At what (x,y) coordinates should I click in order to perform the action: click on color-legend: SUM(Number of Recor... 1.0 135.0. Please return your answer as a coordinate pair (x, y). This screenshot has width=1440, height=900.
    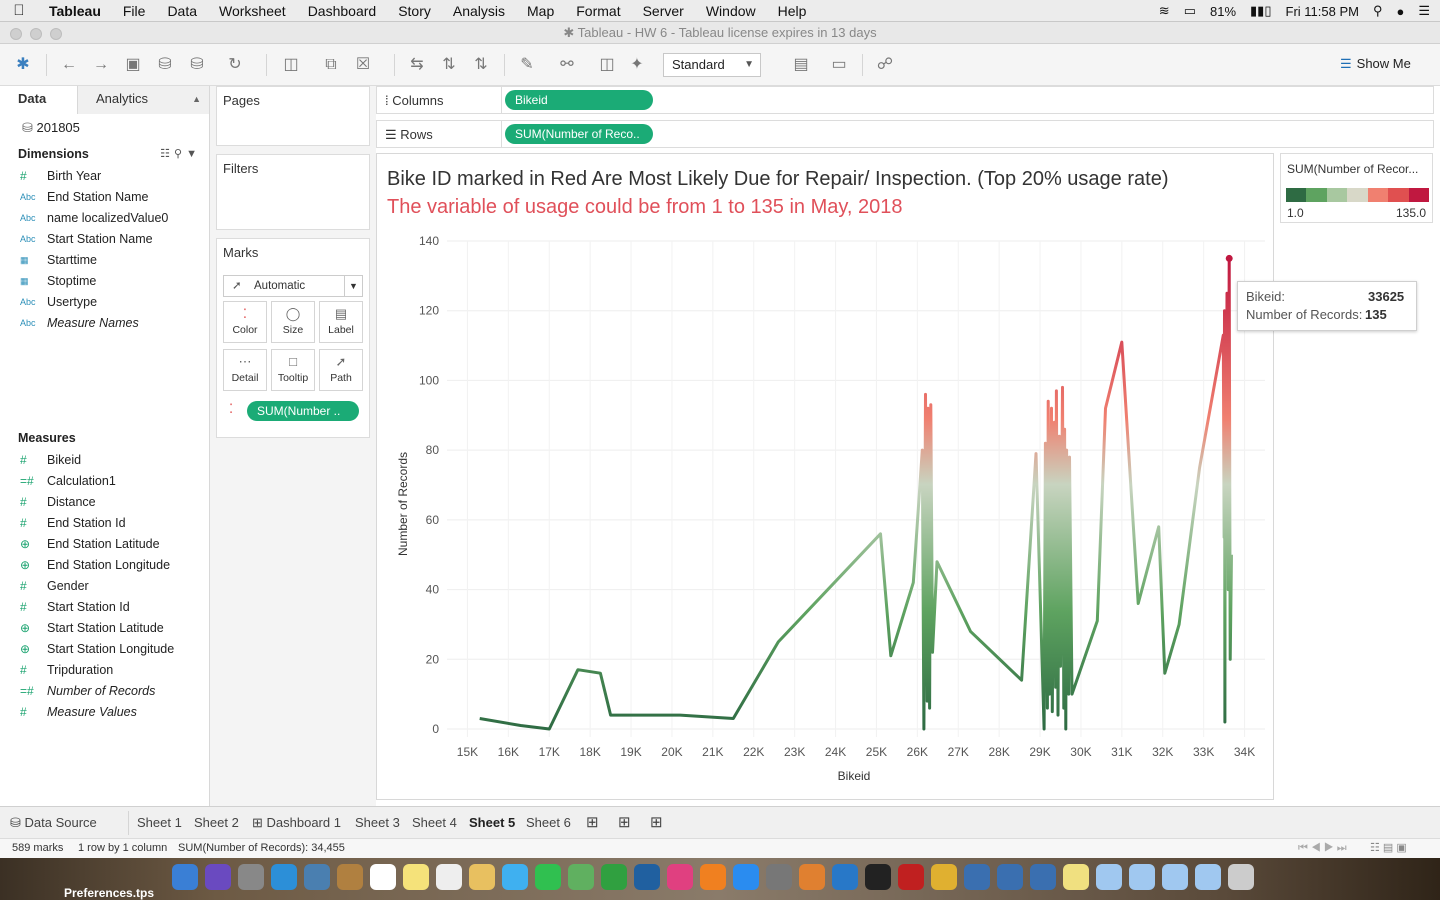
    Looking at the image, I should click on (1356, 188).